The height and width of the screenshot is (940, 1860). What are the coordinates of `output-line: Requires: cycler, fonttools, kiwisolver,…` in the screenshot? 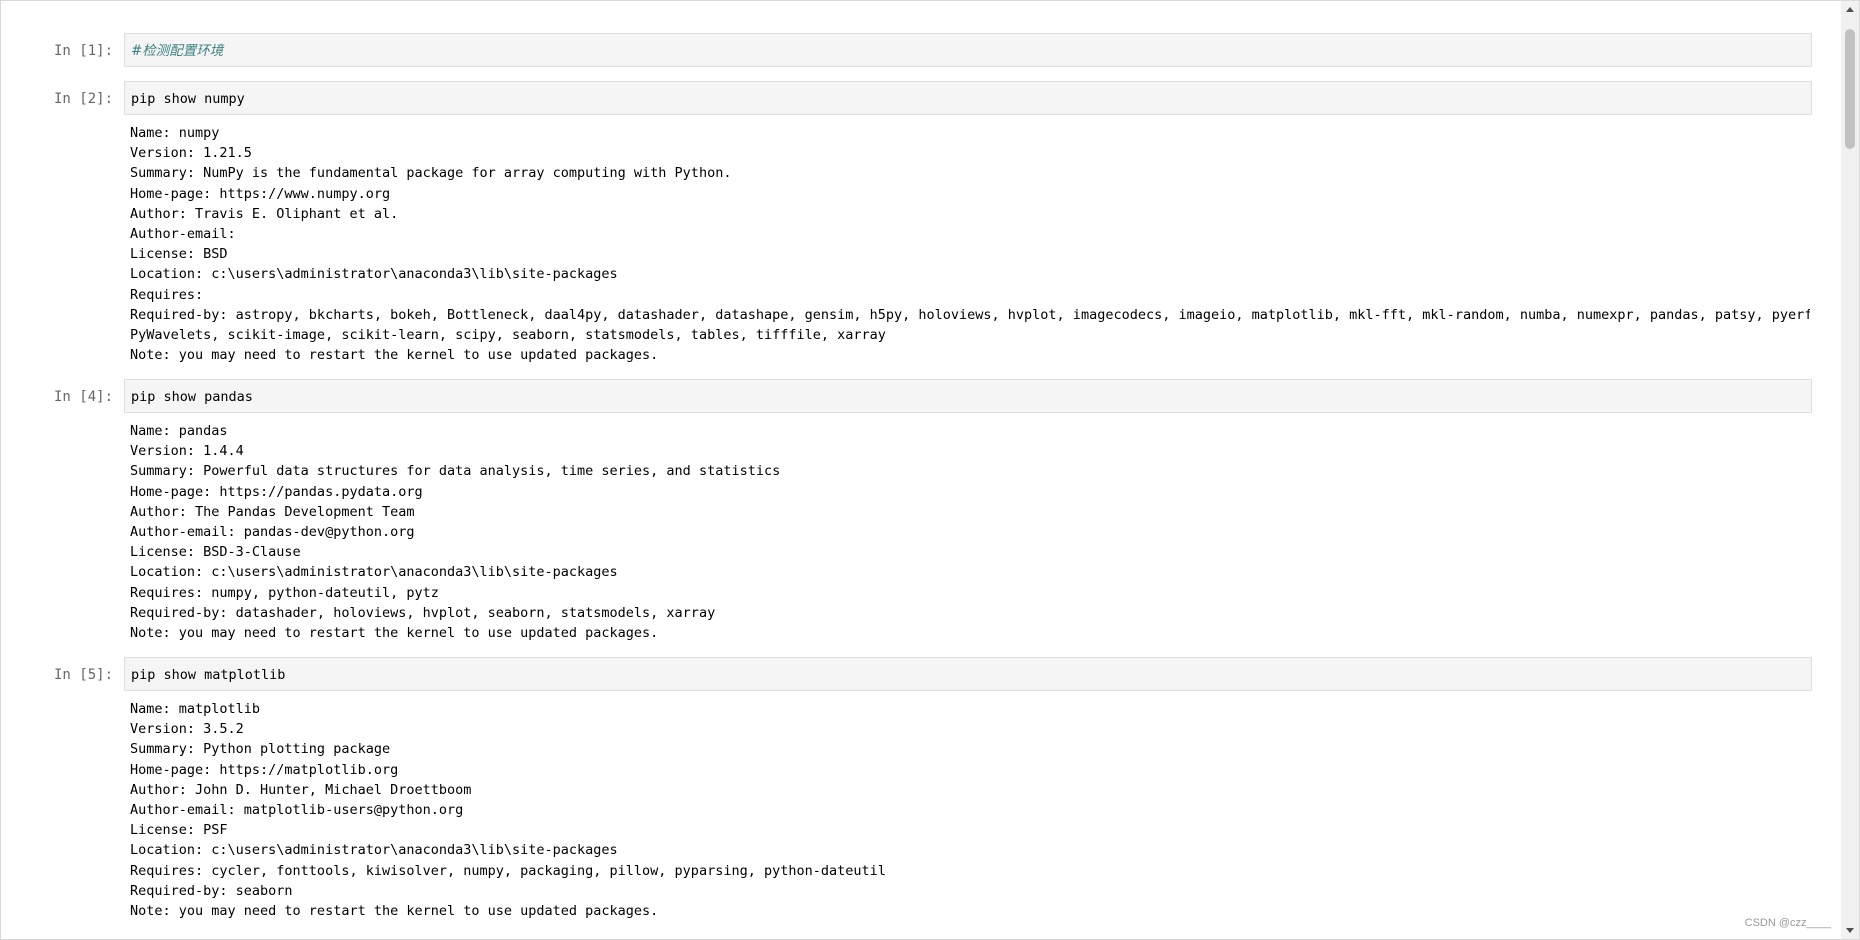 It's located at (508, 870).